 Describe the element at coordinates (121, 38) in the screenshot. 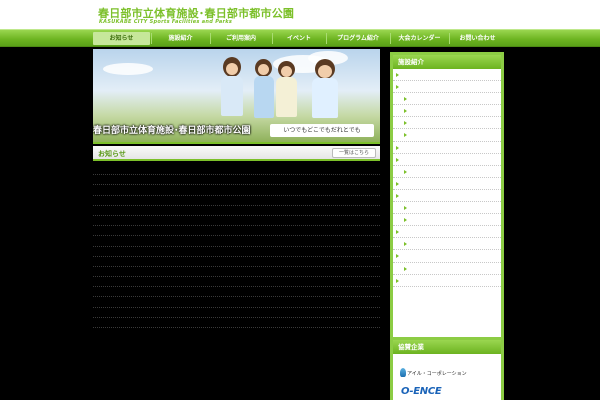

I see `nav-item-news: お知らせ` at that location.